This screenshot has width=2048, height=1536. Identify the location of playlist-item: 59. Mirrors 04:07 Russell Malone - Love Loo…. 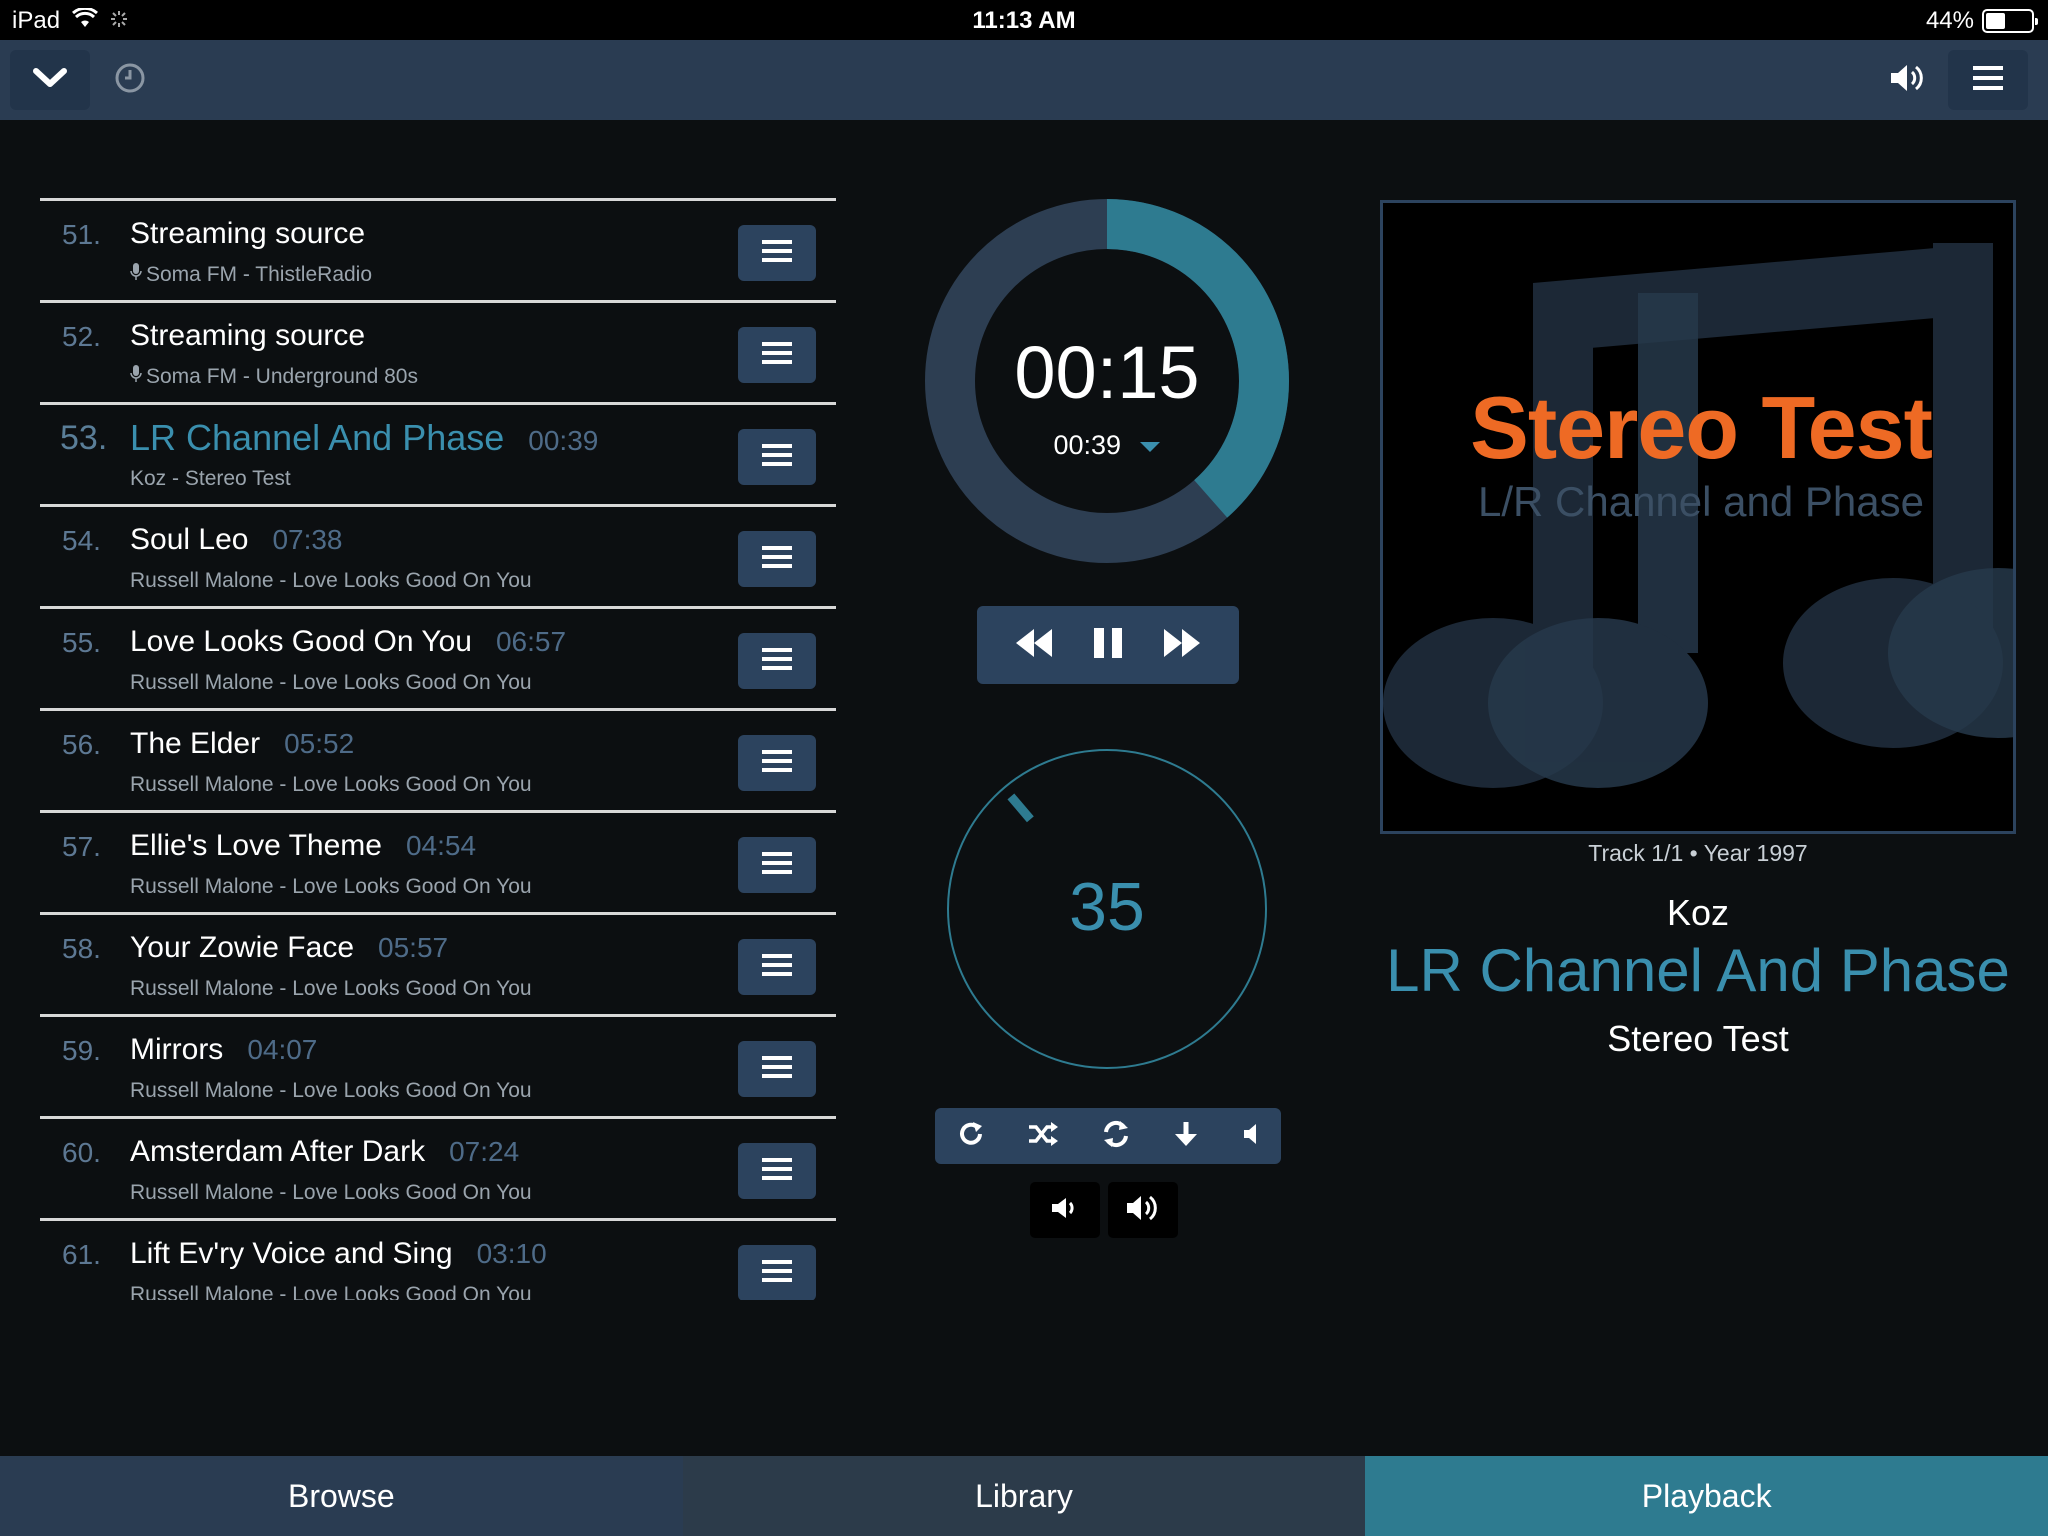
(438, 1065).